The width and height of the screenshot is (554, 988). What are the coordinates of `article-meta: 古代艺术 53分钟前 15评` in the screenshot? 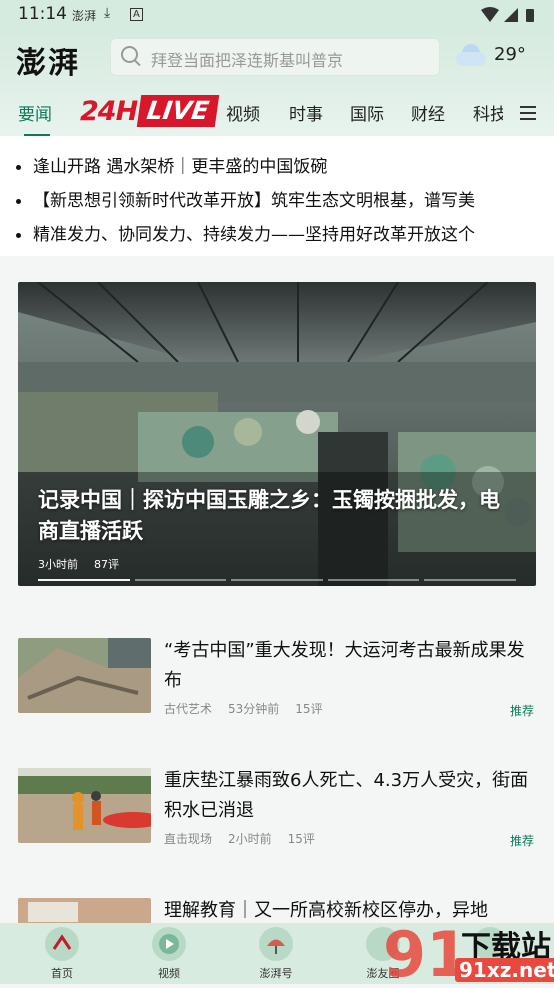 It's located at (243, 709).